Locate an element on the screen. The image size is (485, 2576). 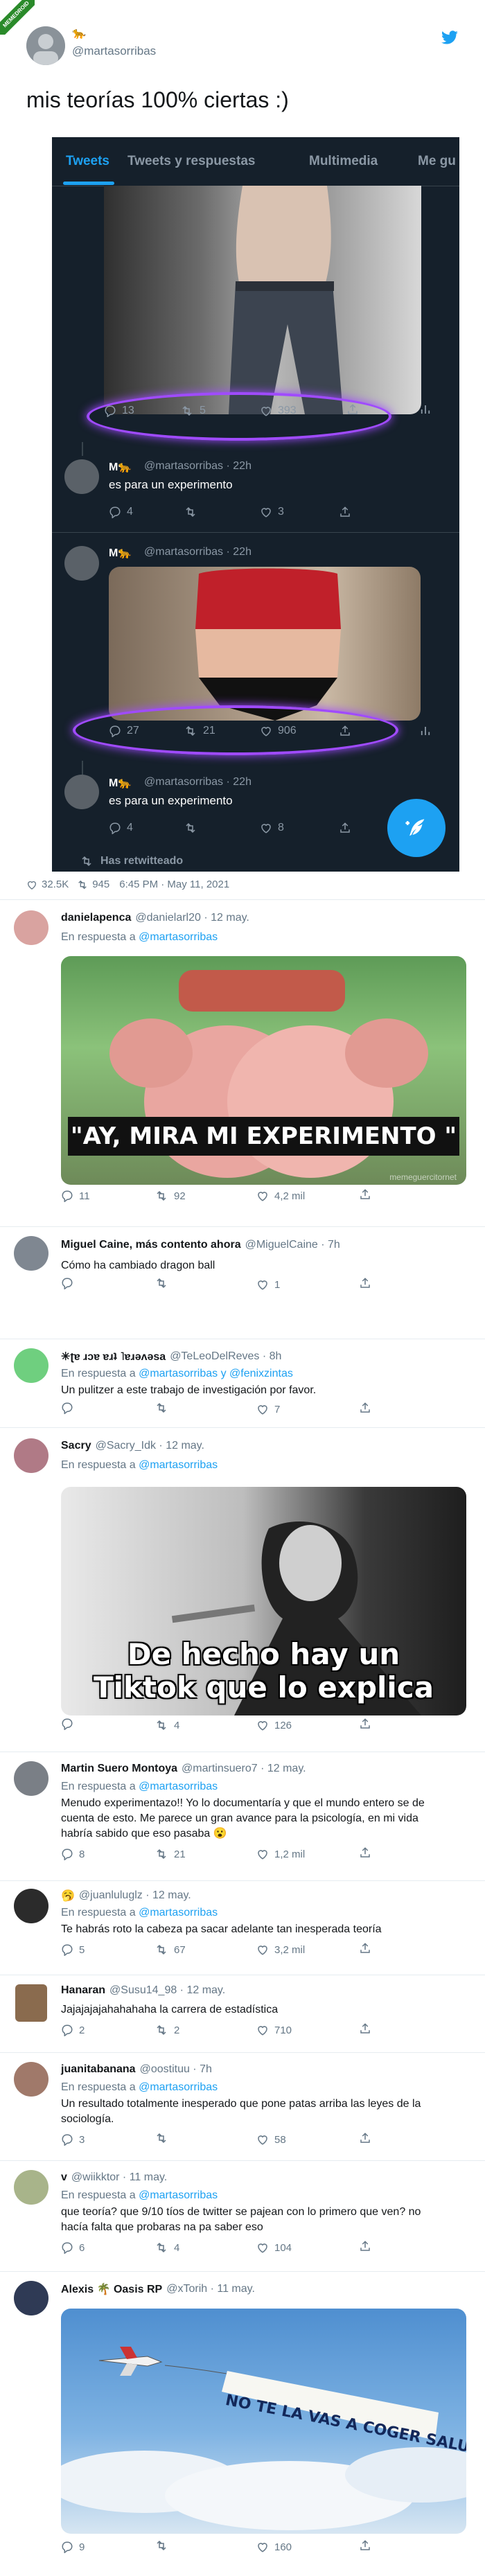
post1-photo is located at coordinates (262, 300).